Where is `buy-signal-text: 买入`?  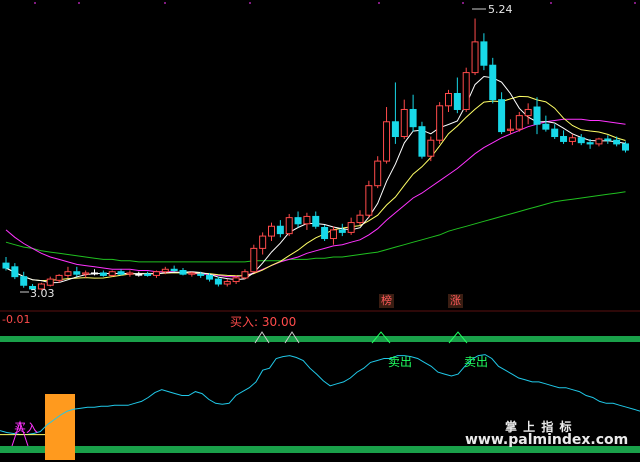 buy-signal-text: 买入 is located at coordinates (26, 428).